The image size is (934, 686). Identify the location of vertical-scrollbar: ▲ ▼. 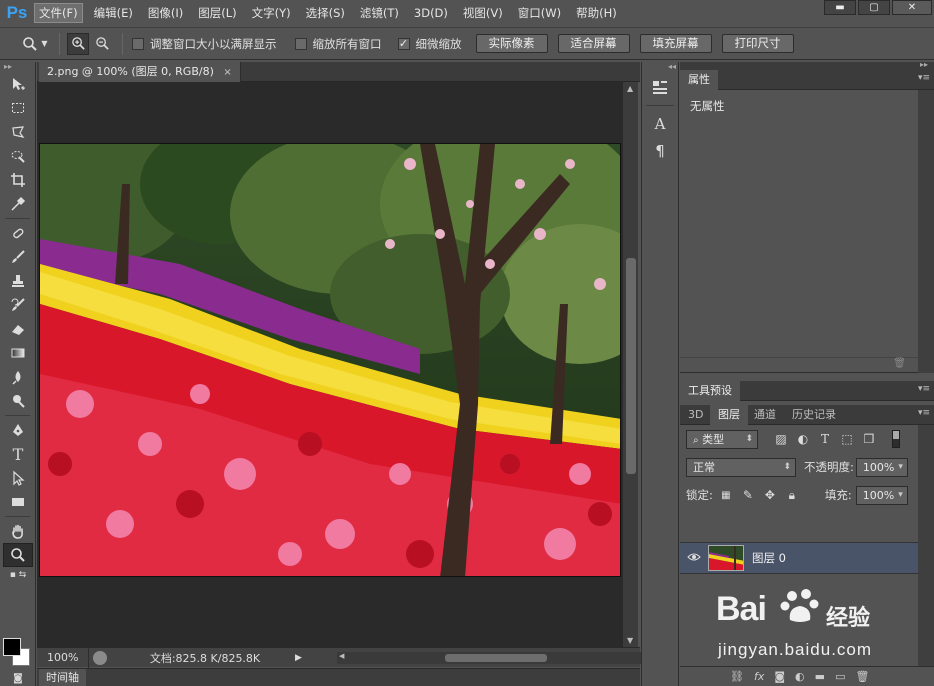
(630, 364).